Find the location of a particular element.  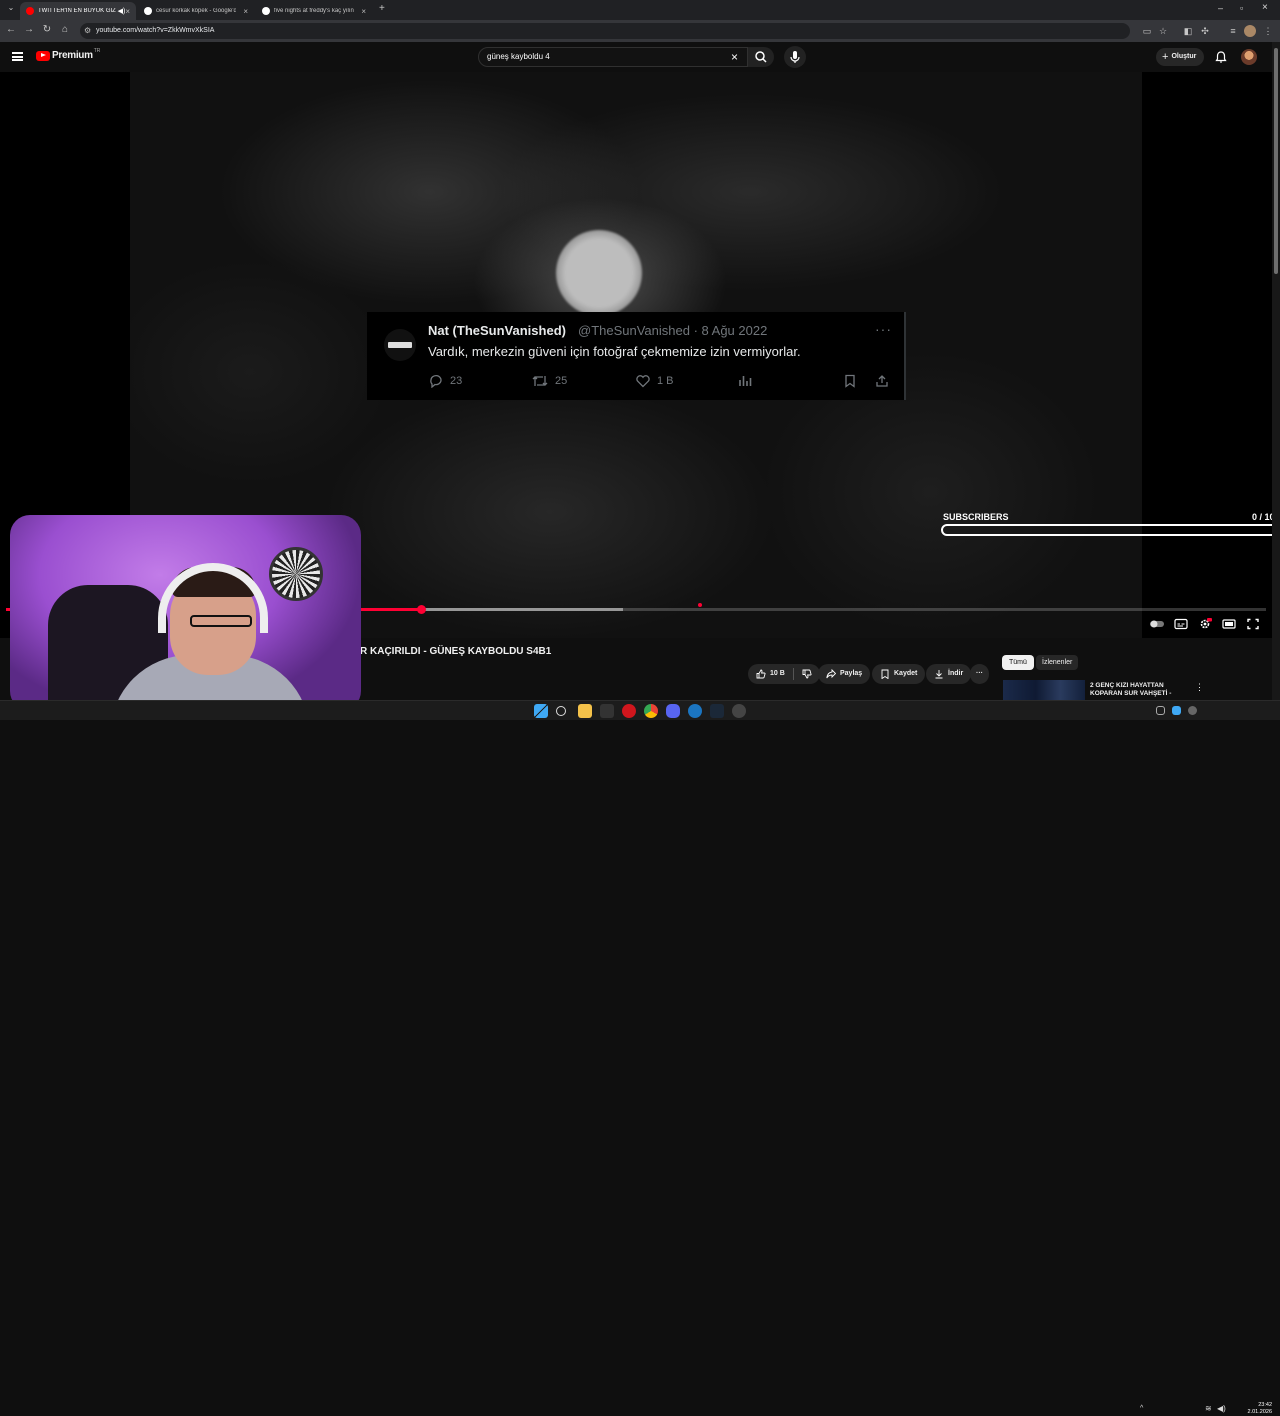

telegram-icon is located at coordinates (695, 711).